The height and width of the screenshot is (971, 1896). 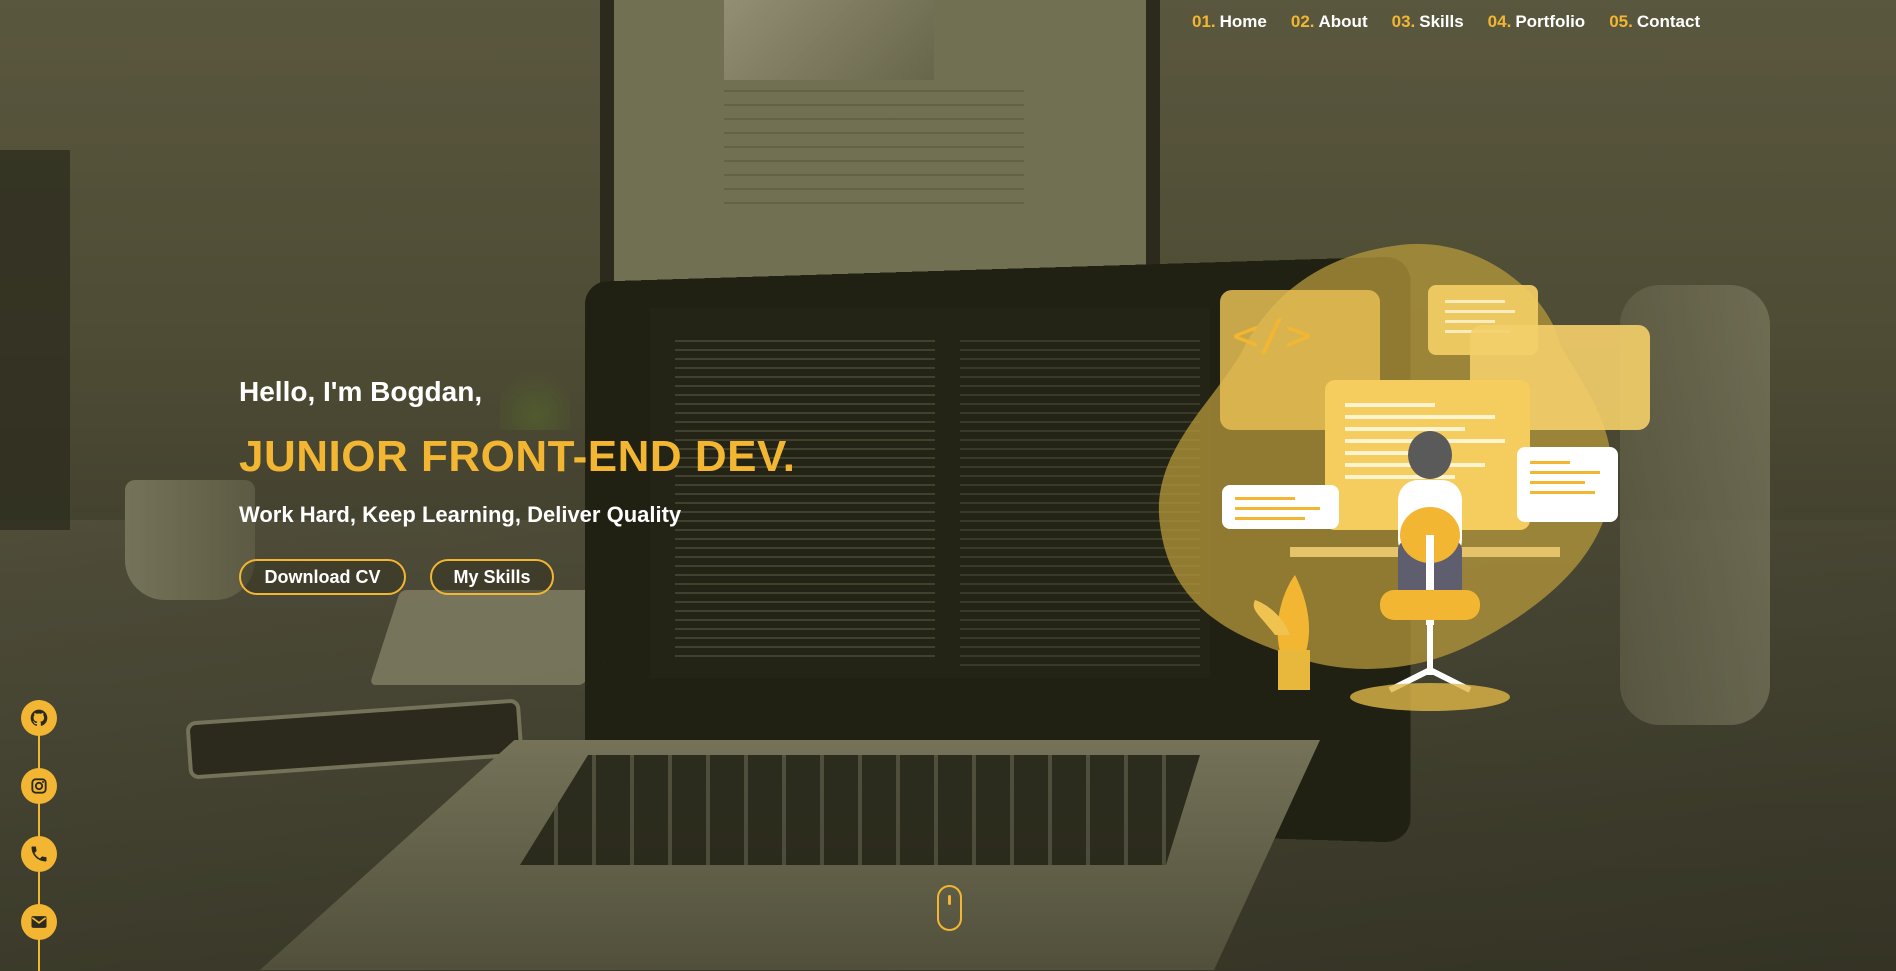 What do you see at coordinates (1441, 21) in the screenshot?
I see `nav-item-label: Skills` at bounding box center [1441, 21].